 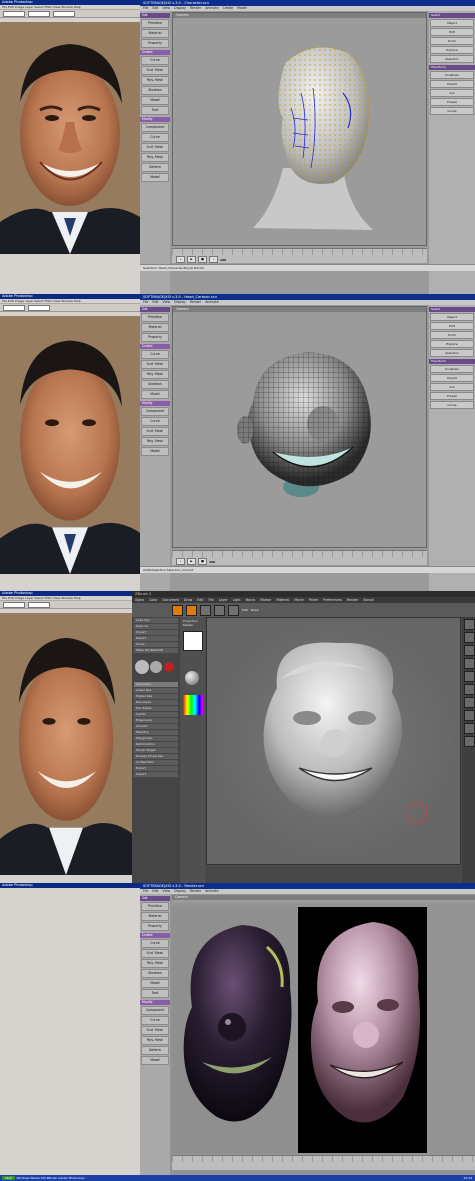 What do you see at coordinates (233, 610) in the screenshot?
I see `rotate-button` at bounding box center [233, 610].